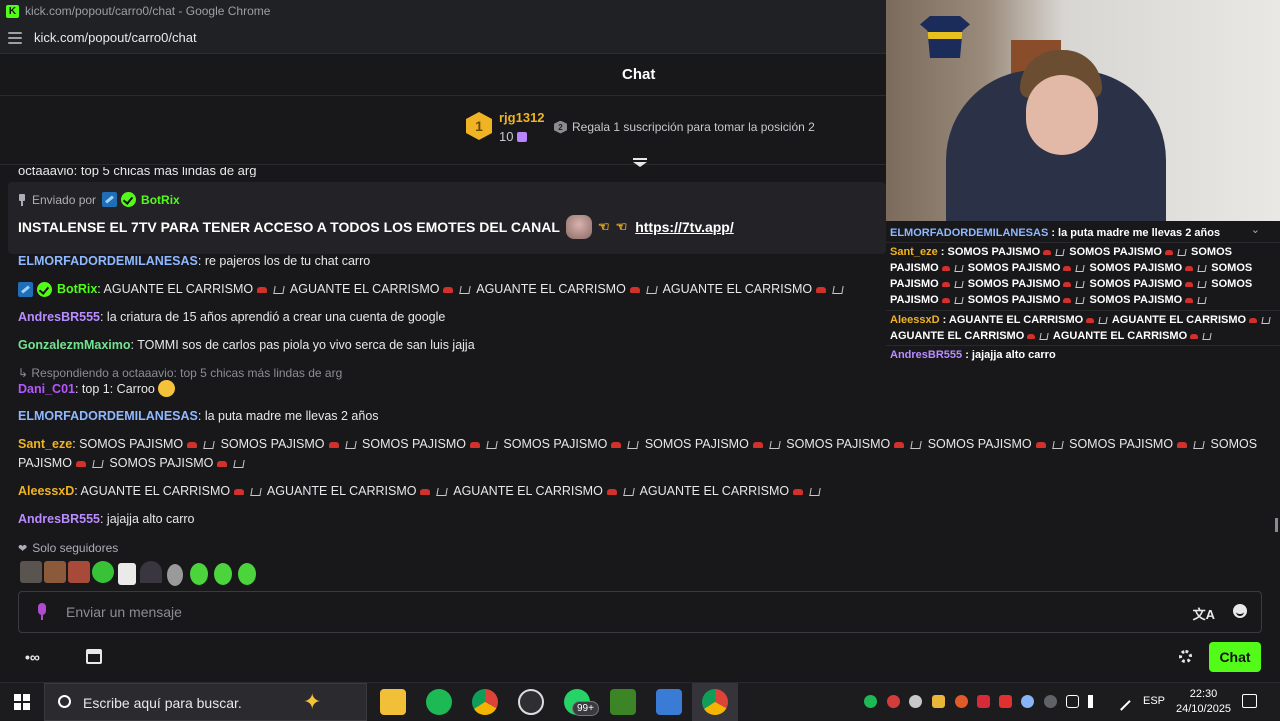 The image size is (1280, 721). I want to click on taskbar-search: Escribe aquí para buscar. ✦, so click(205, 702).